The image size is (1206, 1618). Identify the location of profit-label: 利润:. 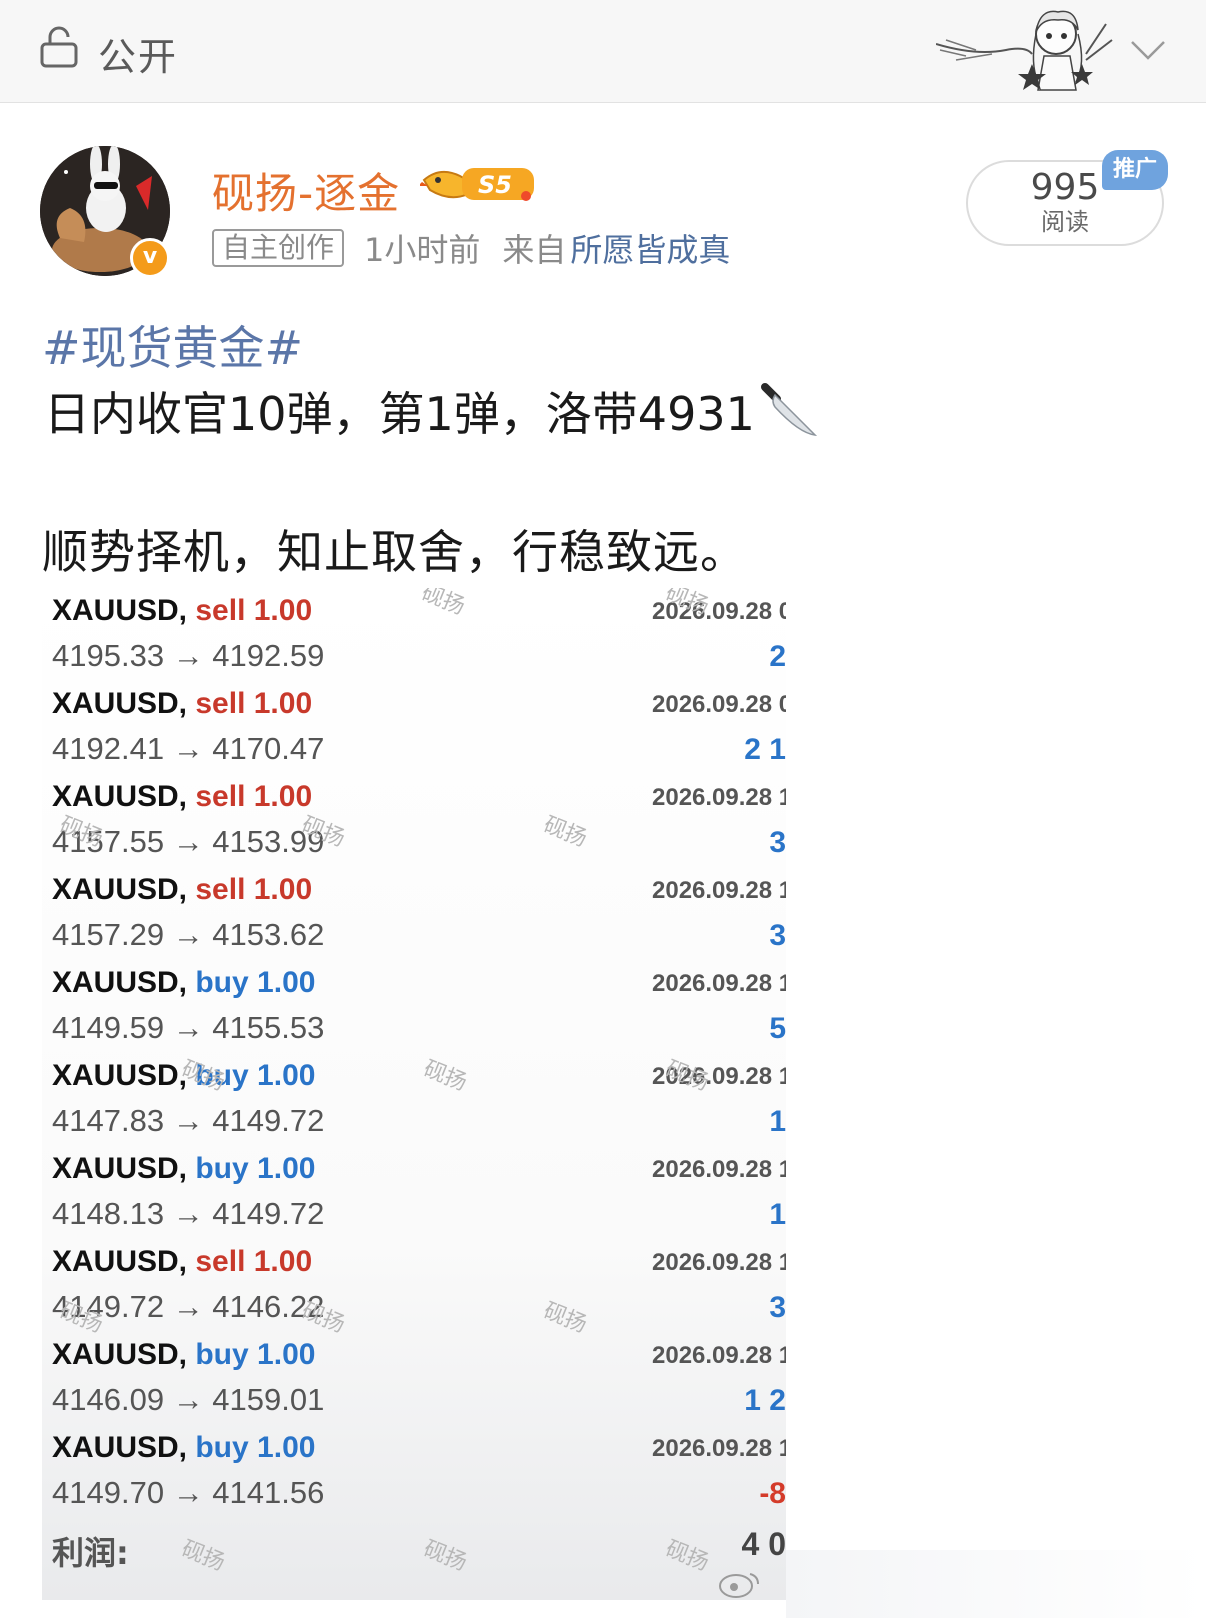
(90, 1553).